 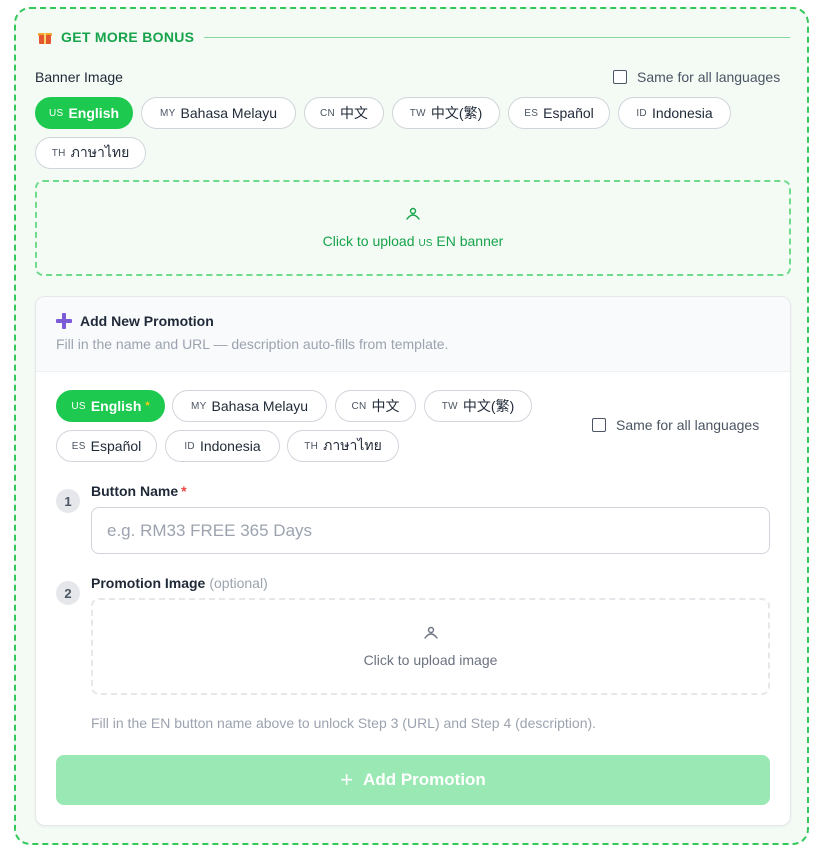 What do you see at coordinates (238, 583) in the screenshot?
I see `optional-mark: (optional)` at bounding box center [238, 583].